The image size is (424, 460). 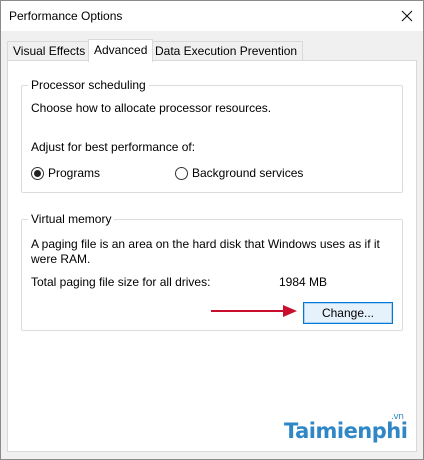 I want to click on radio-programs: Programs, so click(x=65, y=173).